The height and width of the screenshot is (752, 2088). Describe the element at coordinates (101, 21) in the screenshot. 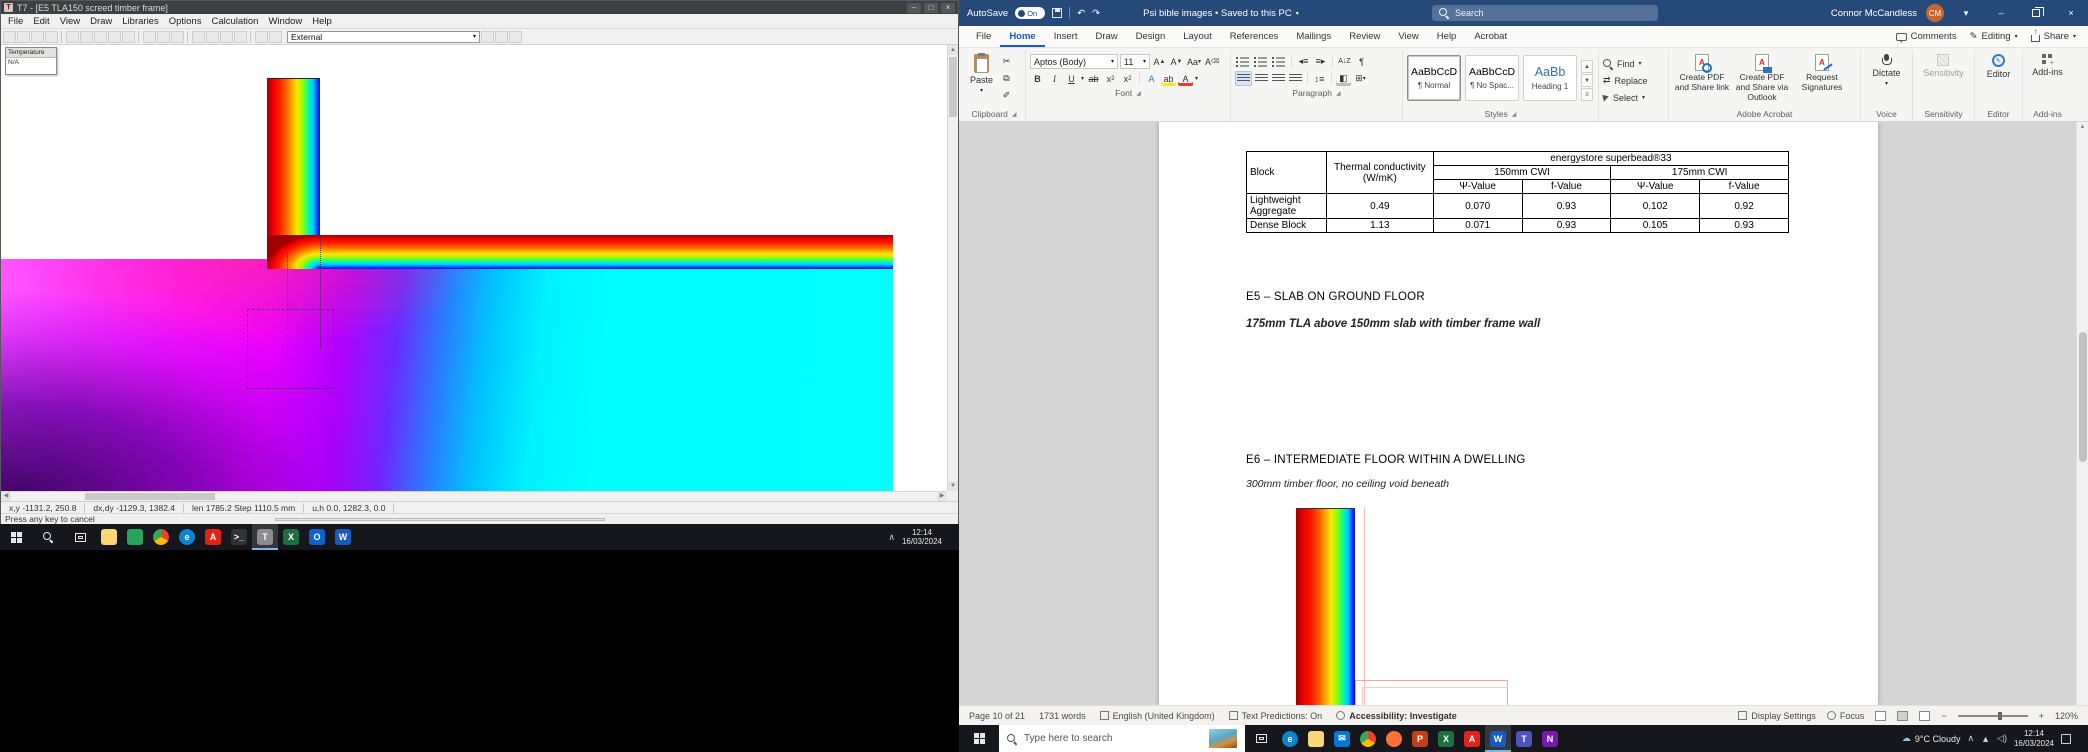

I see `menu-draw: Draw` at that location.